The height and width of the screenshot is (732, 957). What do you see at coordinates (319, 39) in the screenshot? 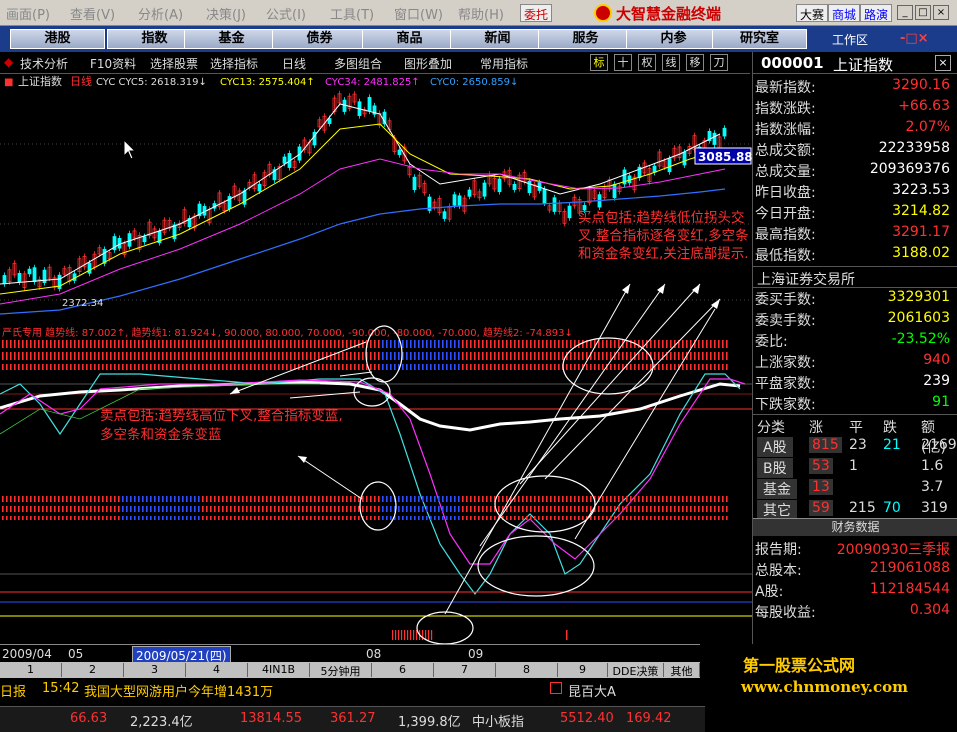
I see `nav-bond: 债券` at bounding box center [319, 39].